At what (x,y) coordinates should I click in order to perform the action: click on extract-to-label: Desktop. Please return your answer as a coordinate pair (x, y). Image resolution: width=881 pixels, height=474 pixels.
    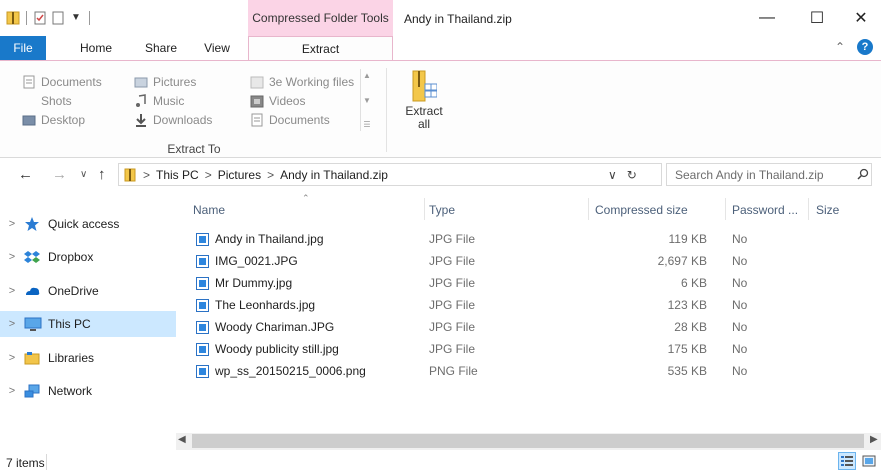
    Looking at the image, I should click on (63, 120).